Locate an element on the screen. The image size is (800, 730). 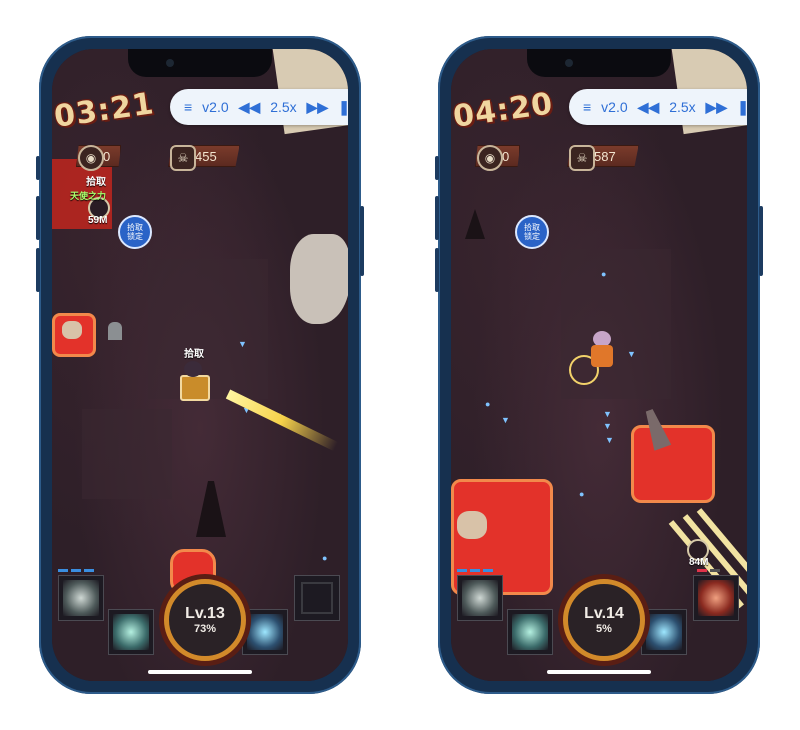
pickup-label-hero: 拾取 is located at coordinates (194, 354).